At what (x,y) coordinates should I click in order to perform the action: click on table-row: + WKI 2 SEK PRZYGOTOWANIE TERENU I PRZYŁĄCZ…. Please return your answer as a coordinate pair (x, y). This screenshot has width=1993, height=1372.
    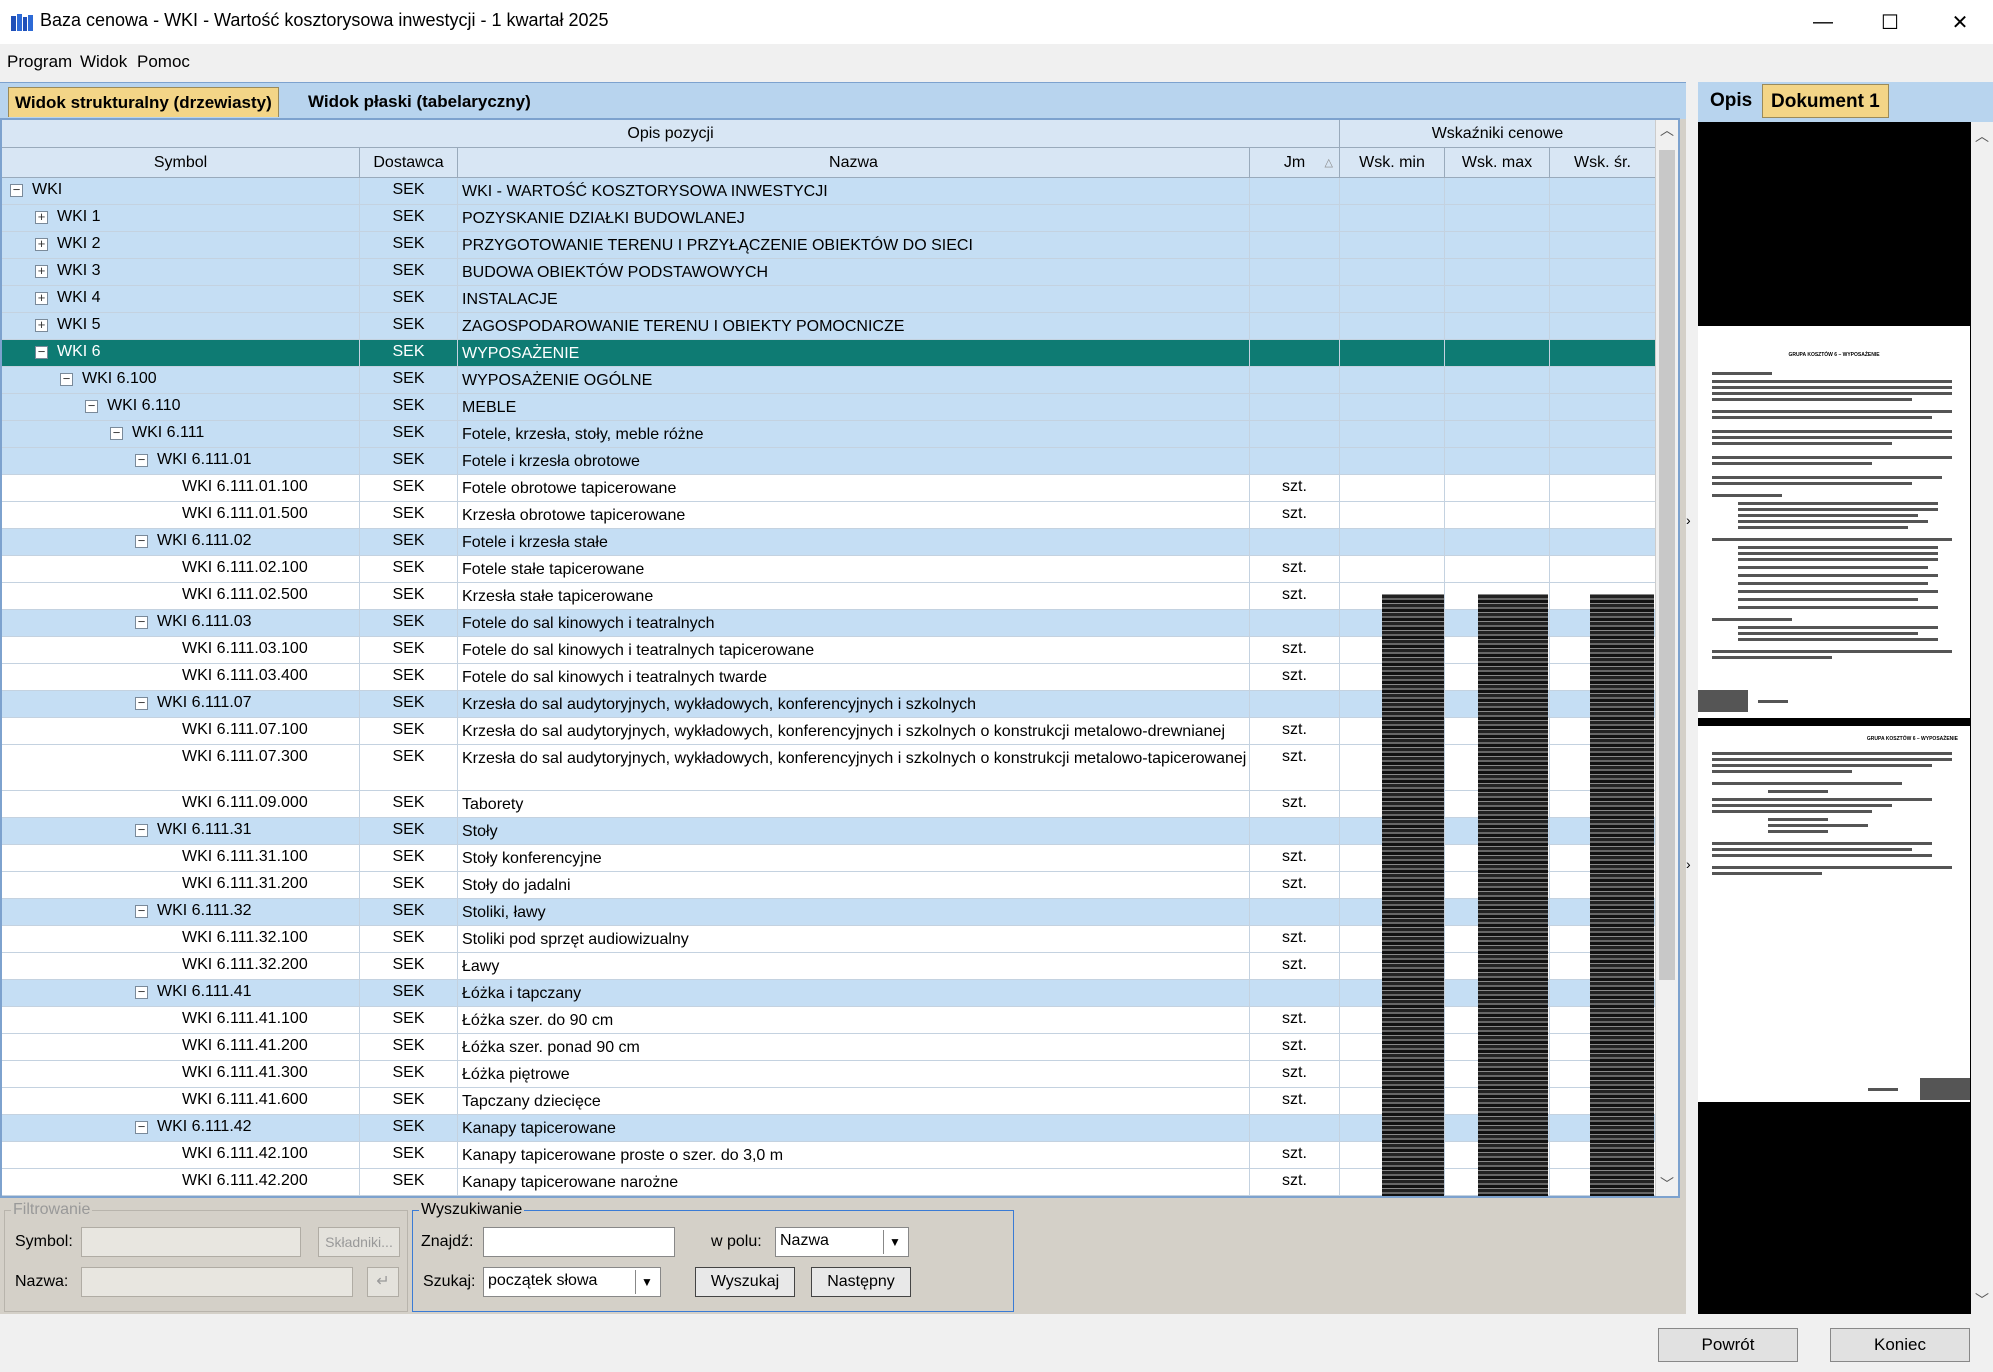
    Looking at the image, I should click on (829, 245).